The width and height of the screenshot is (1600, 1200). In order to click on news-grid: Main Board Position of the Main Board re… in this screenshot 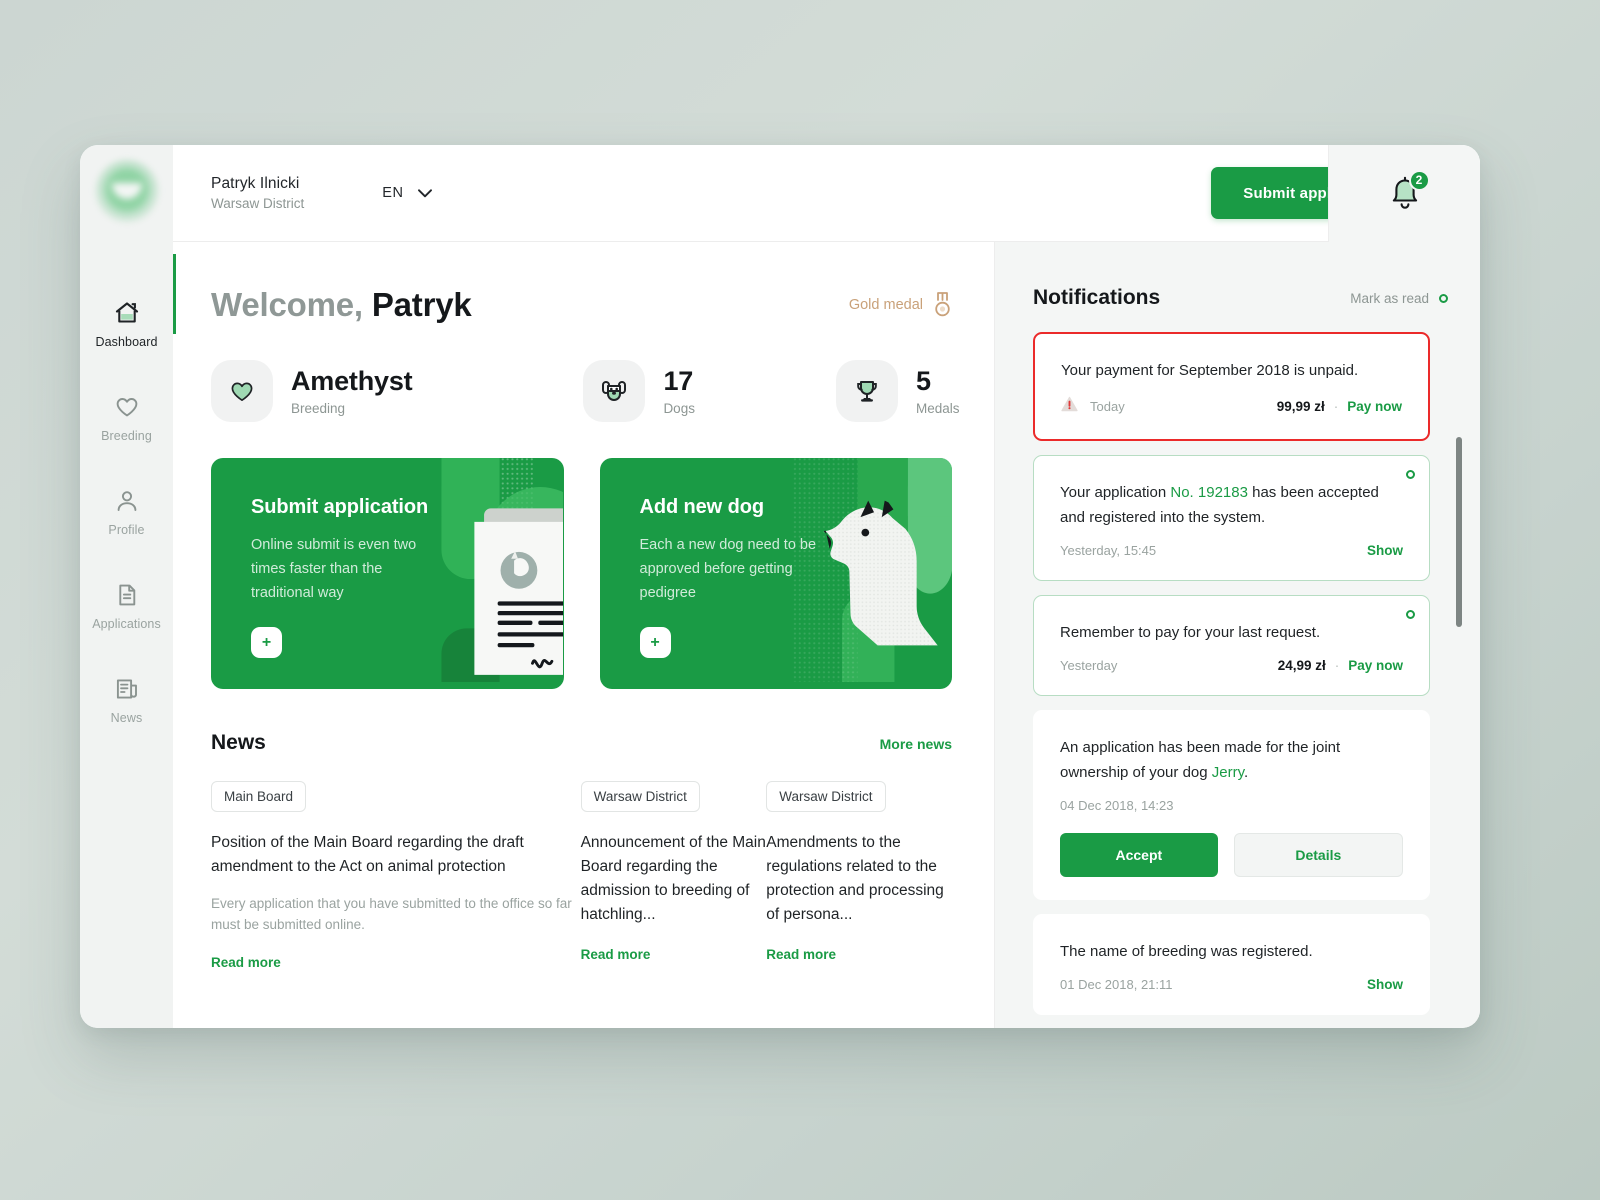, I will do `click(581, 876)`.